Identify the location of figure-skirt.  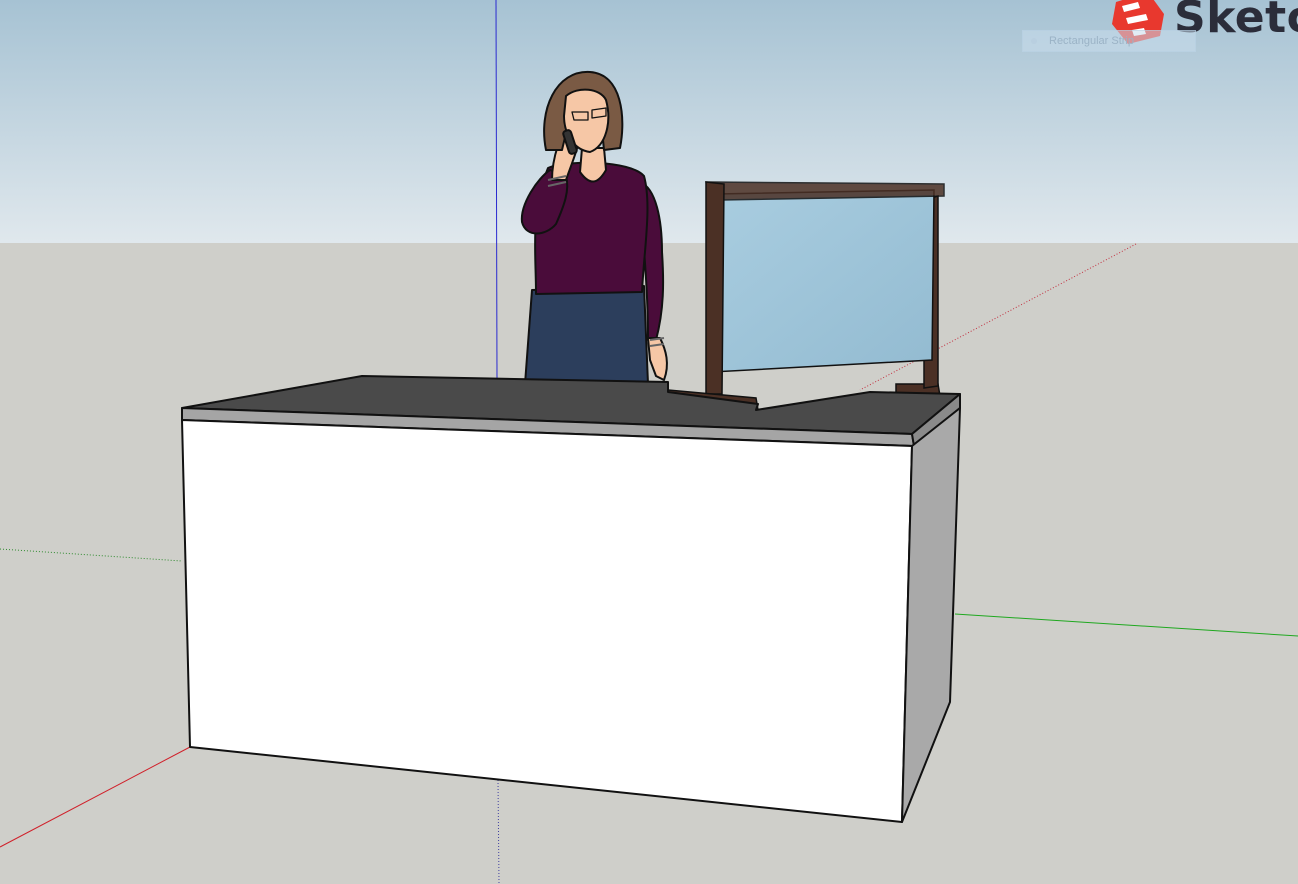
(586, 335).